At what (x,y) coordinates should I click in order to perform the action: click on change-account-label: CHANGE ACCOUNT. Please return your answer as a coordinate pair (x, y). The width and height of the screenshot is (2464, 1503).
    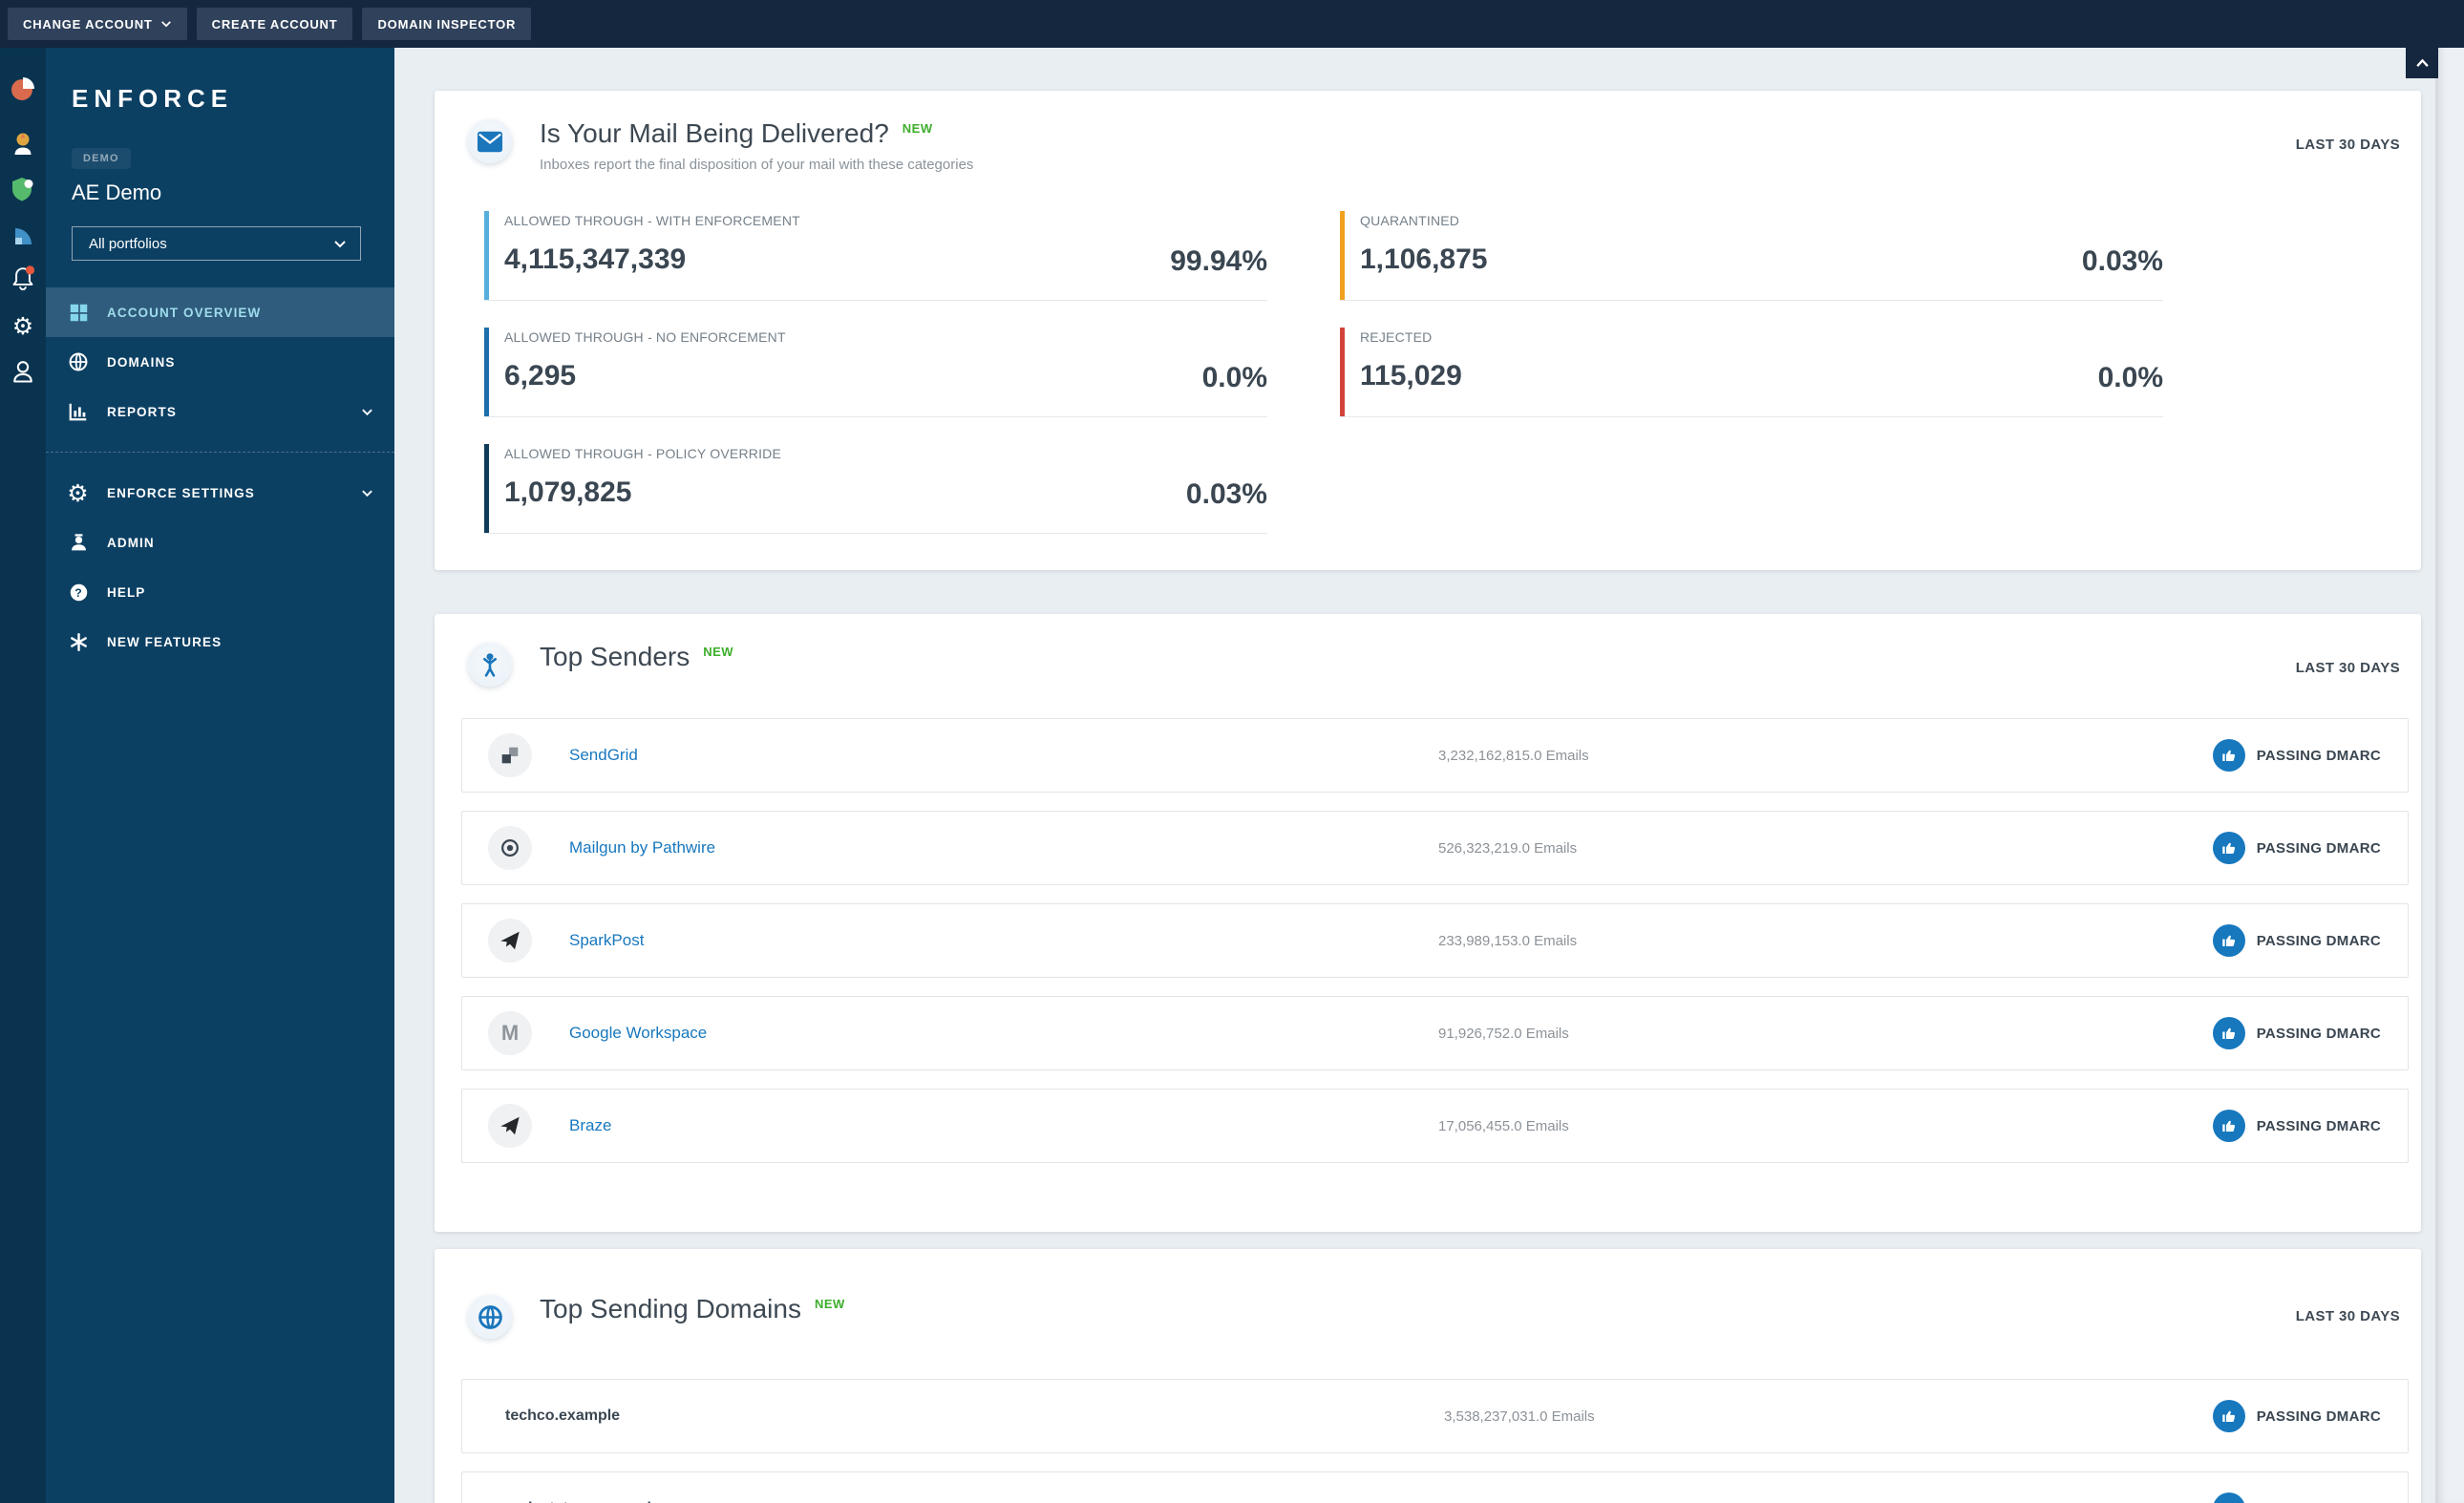
    Looking at the image, I should click on (88, 24).